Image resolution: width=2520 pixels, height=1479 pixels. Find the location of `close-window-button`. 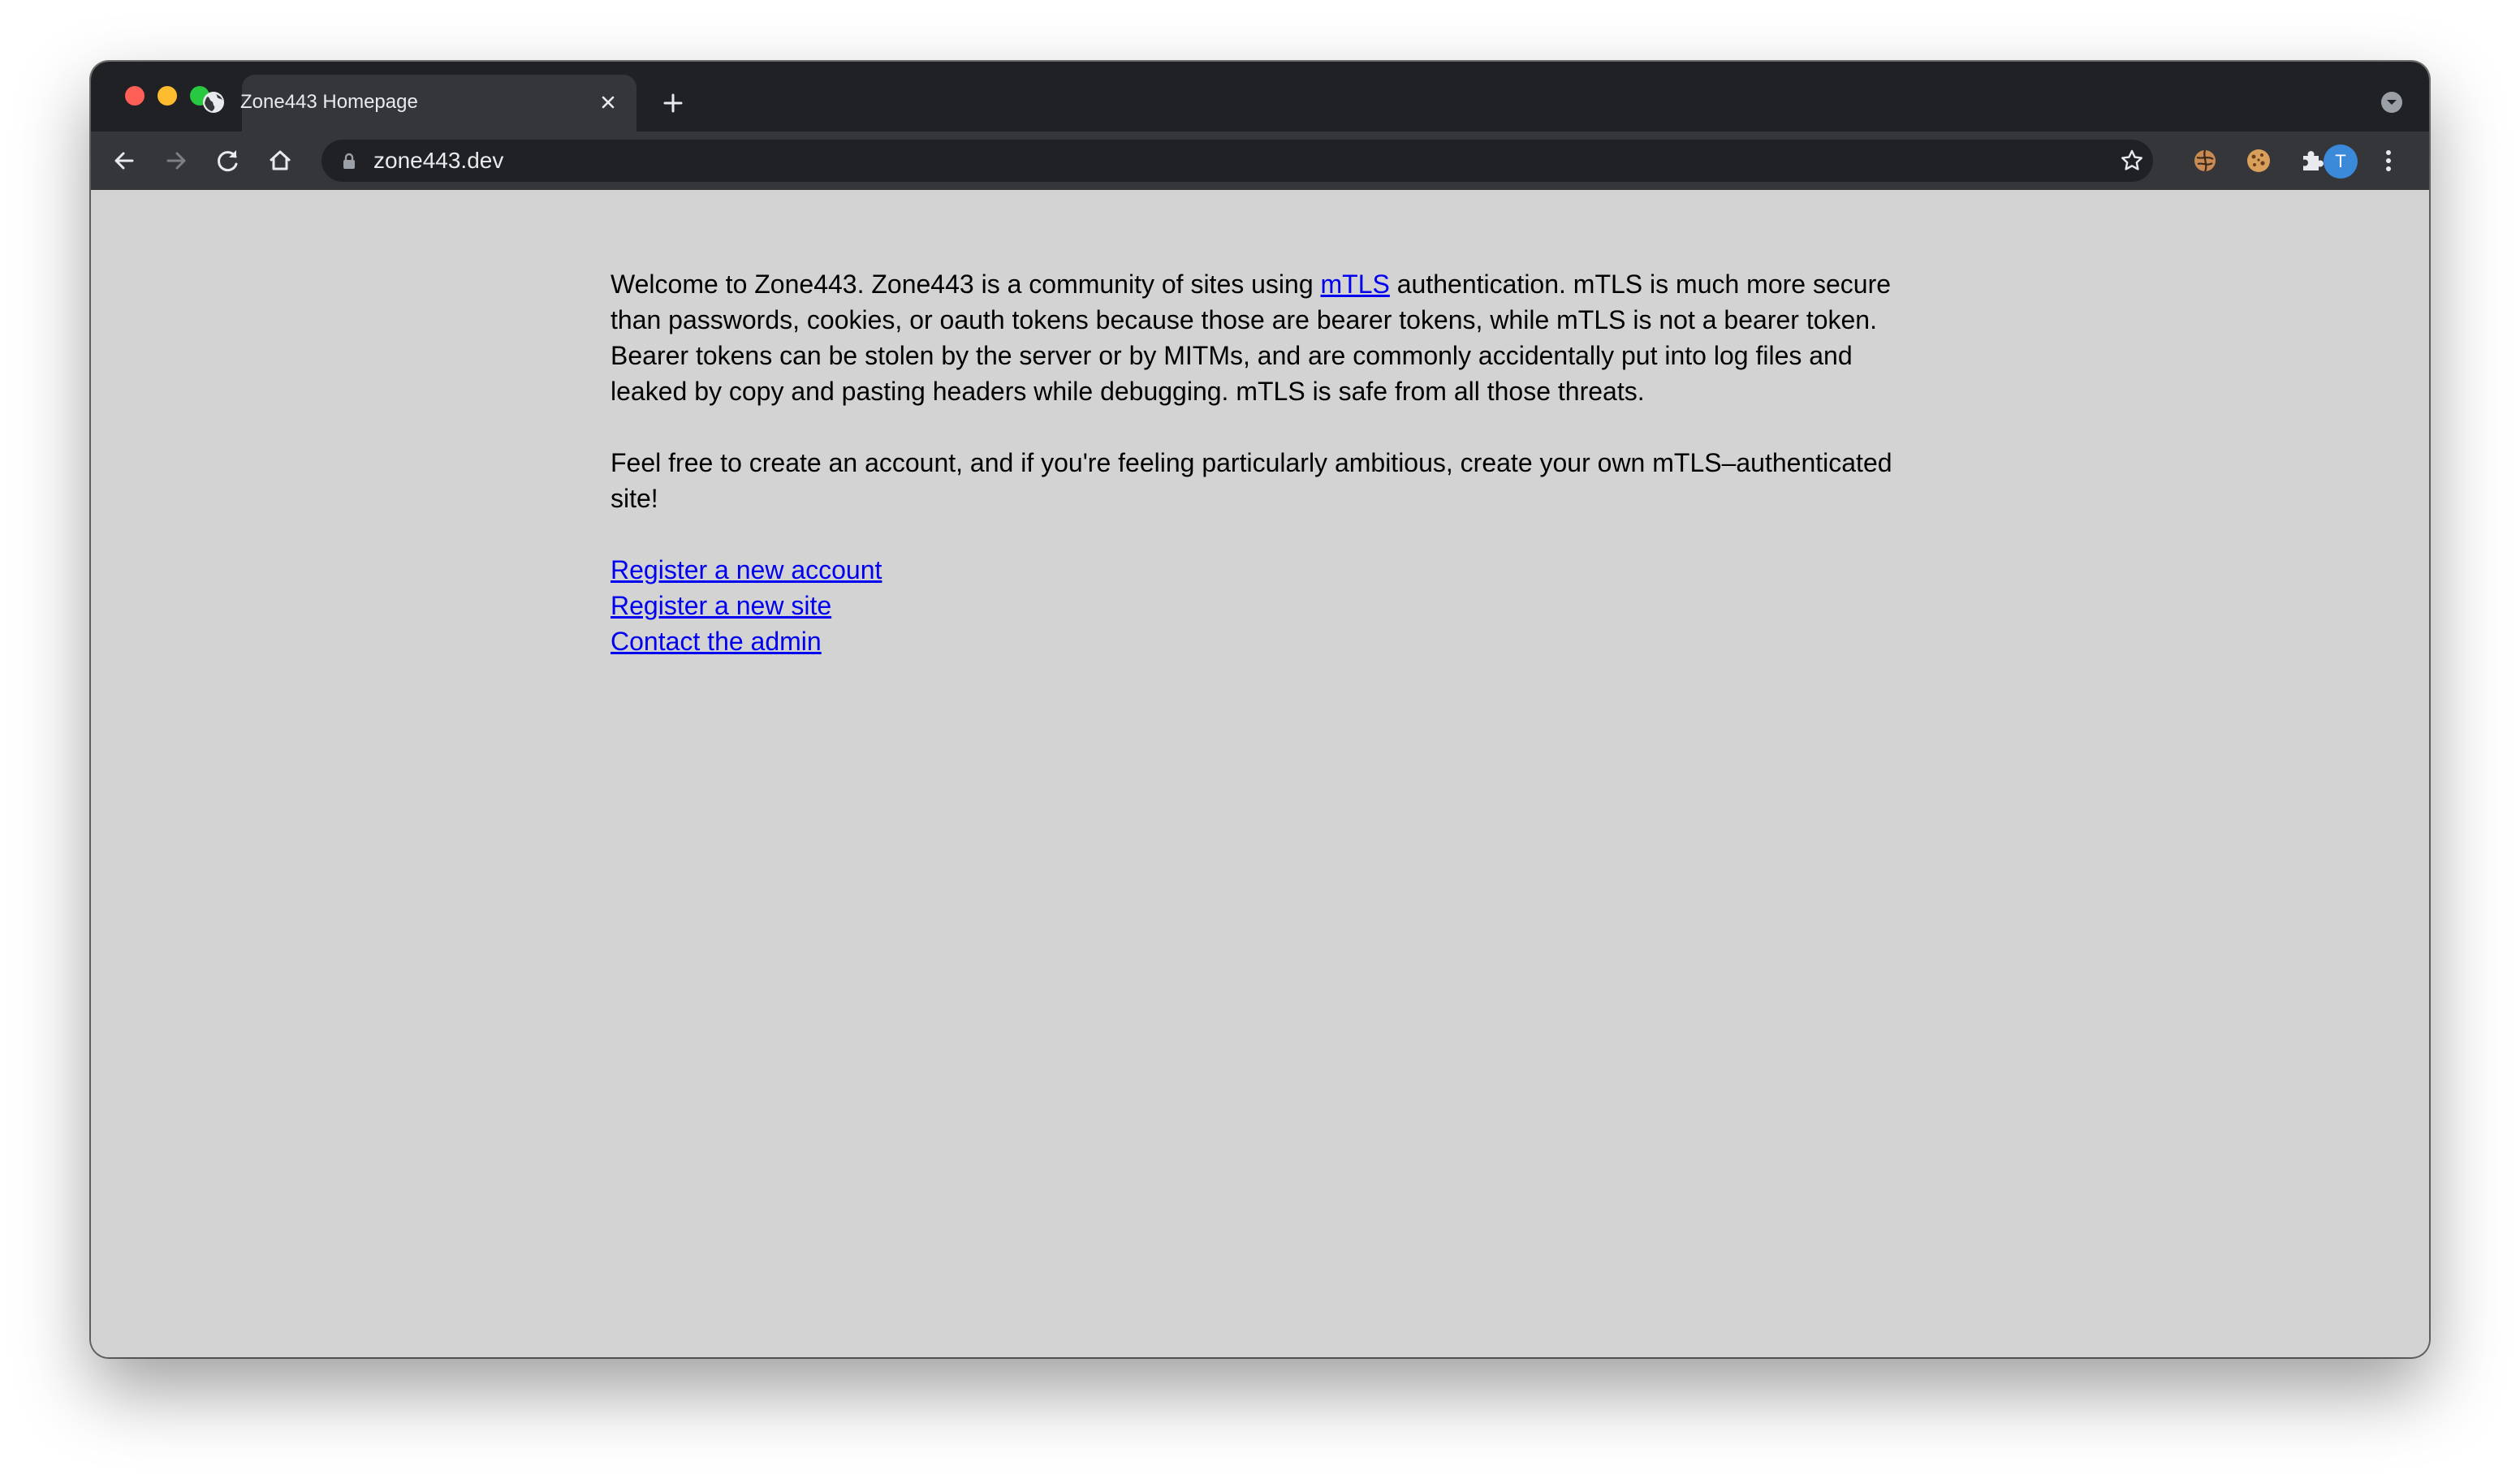

close-window-button is located at coordinates (135, 96).